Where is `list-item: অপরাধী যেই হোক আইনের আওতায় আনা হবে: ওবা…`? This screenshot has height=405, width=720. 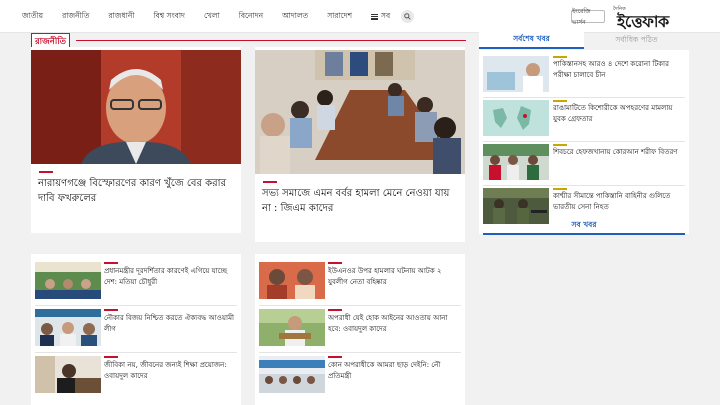 list-item: অপরাধী যেই হোক আইনের আওতায় আনা হবে: ওবা… is located at coordinates (360, 331).